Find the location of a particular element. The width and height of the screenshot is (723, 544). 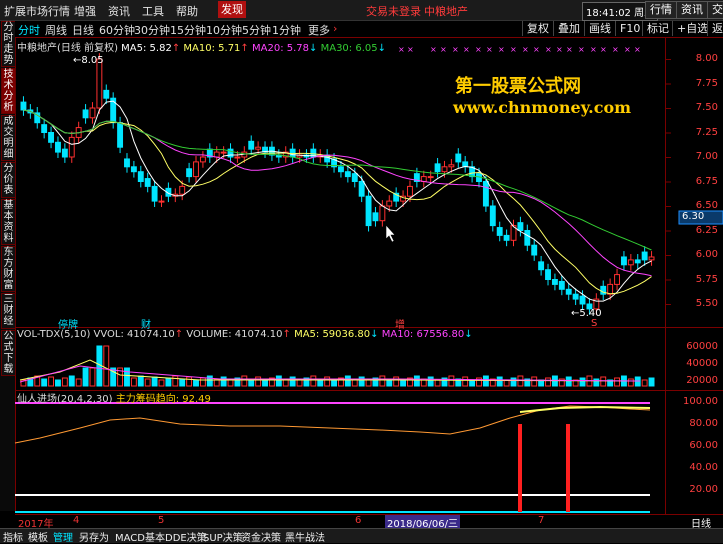

indicator-tick-label: 60.00 is located at coordinates (703, 445).